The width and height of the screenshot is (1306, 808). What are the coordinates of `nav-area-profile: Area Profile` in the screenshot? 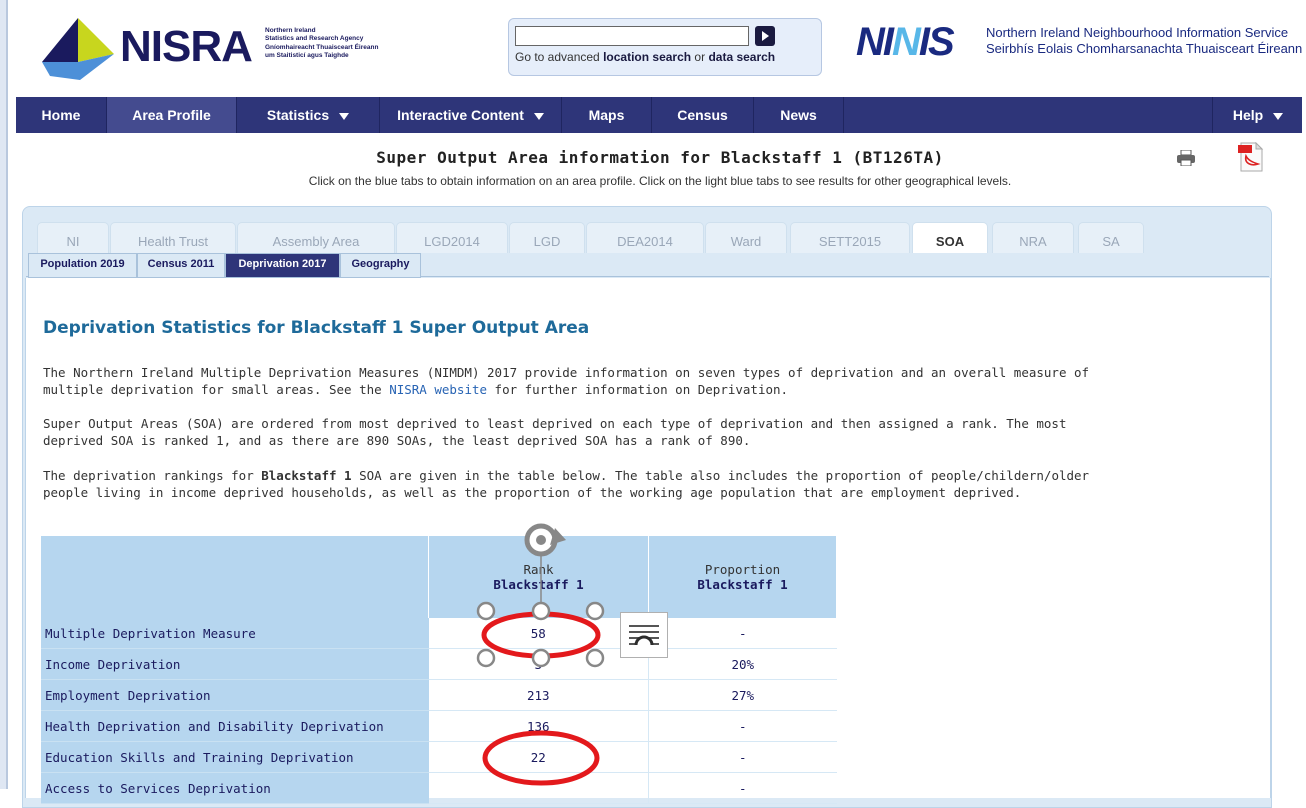 It's located at (172, 115).